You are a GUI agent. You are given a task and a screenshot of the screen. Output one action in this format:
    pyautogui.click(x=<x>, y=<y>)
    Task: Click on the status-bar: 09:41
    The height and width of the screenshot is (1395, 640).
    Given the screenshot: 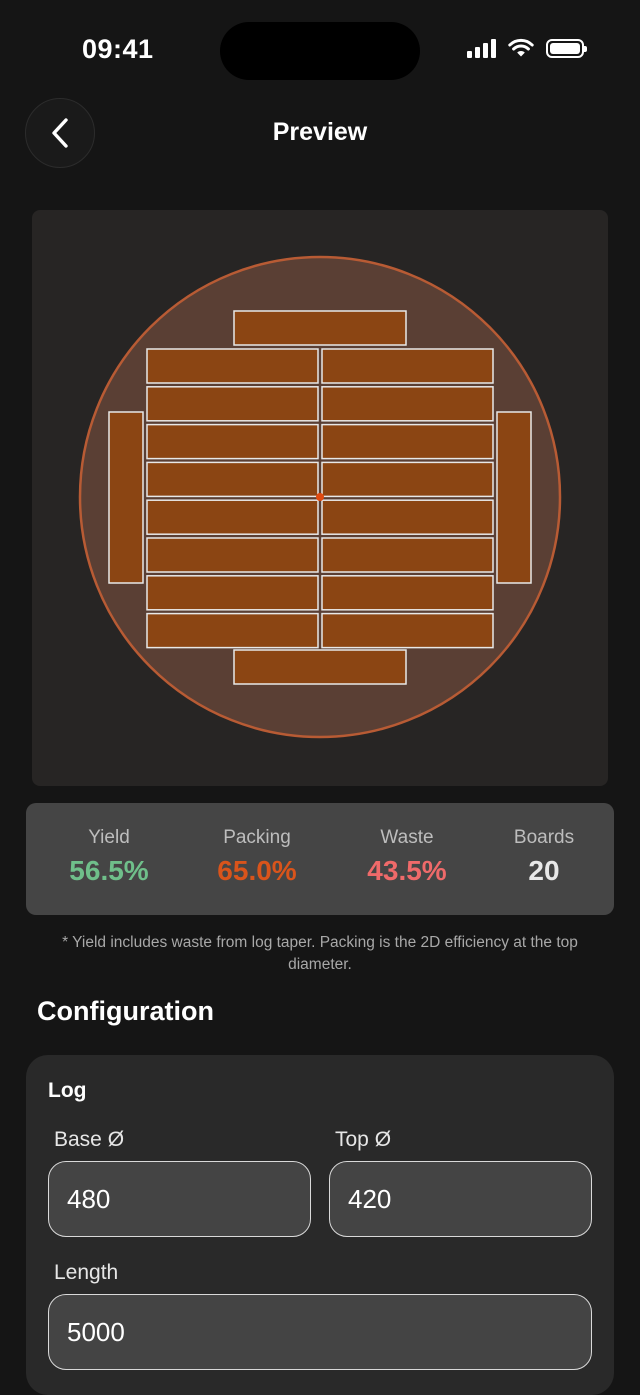 What is the action you would take?
    pyautogui.click(x=320, y=50)
    